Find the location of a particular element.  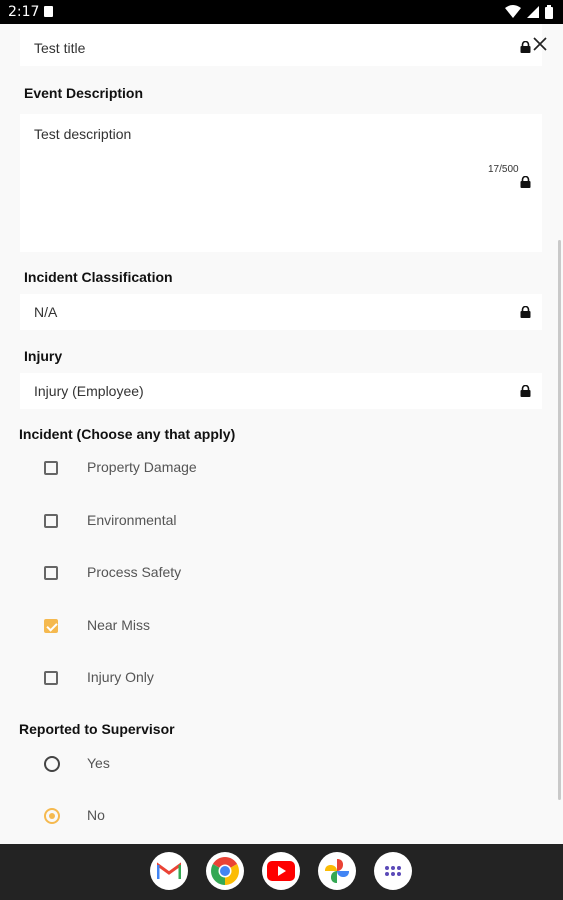

wifi-icon is located at coordinates (513, 11).